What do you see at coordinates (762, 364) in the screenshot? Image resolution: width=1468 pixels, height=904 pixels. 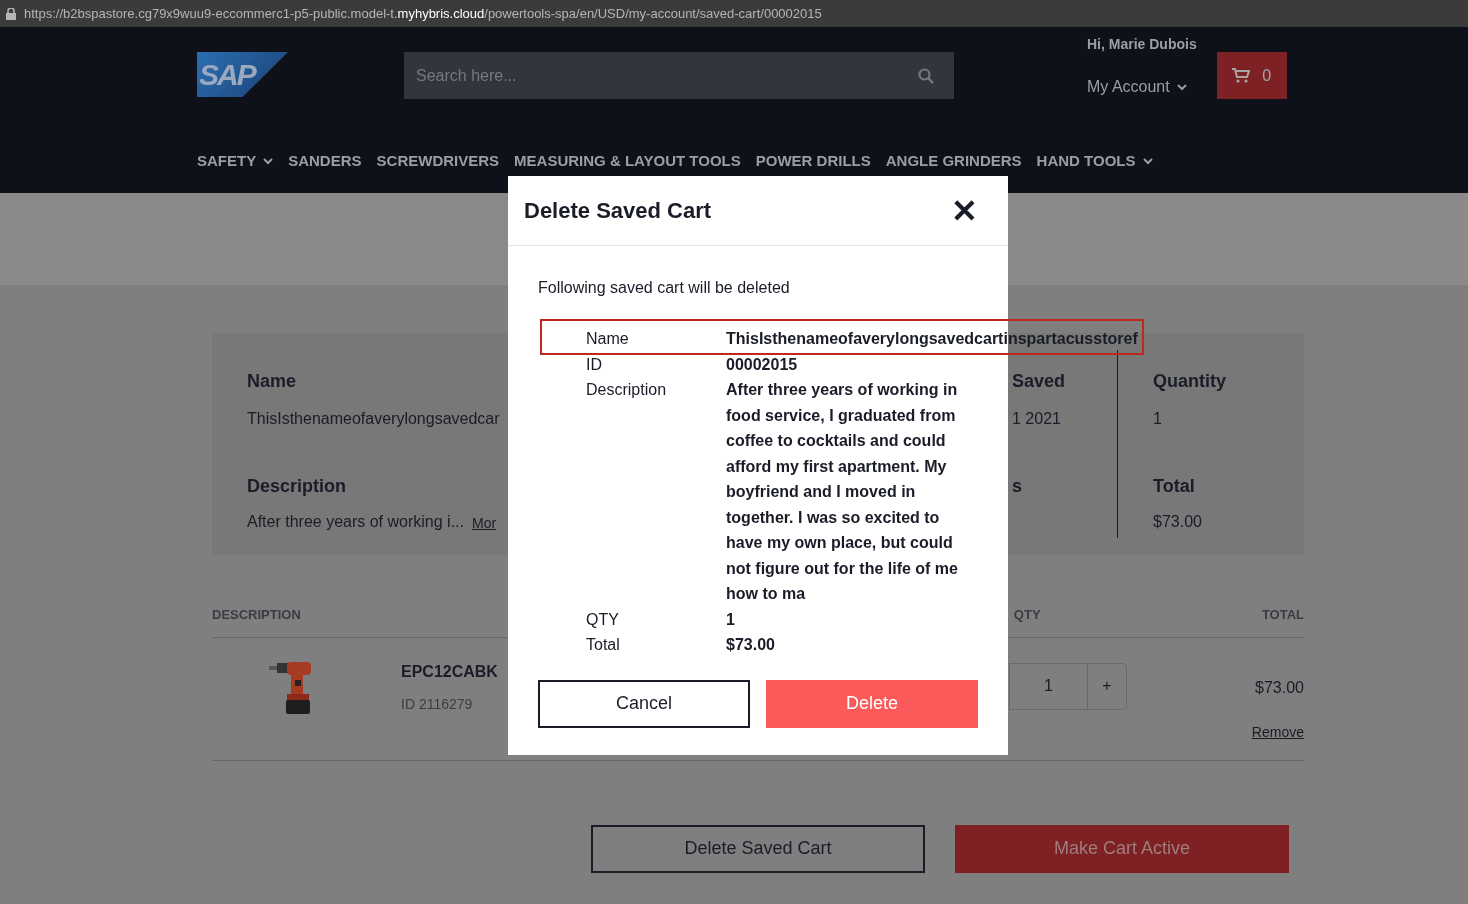 I see `detail-value: 00002015` at bounding box center [762, 364].